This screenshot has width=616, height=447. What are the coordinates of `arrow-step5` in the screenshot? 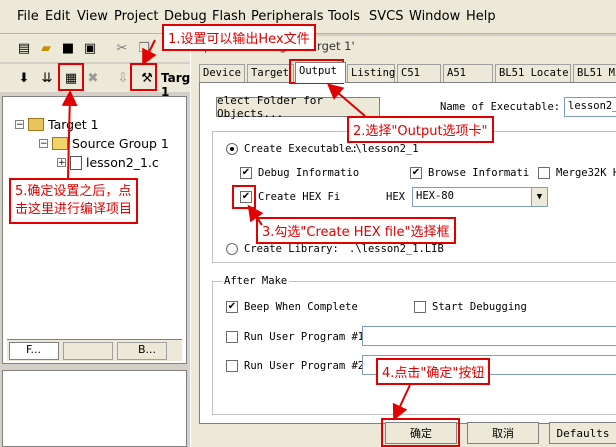 It's located at (69, 134).